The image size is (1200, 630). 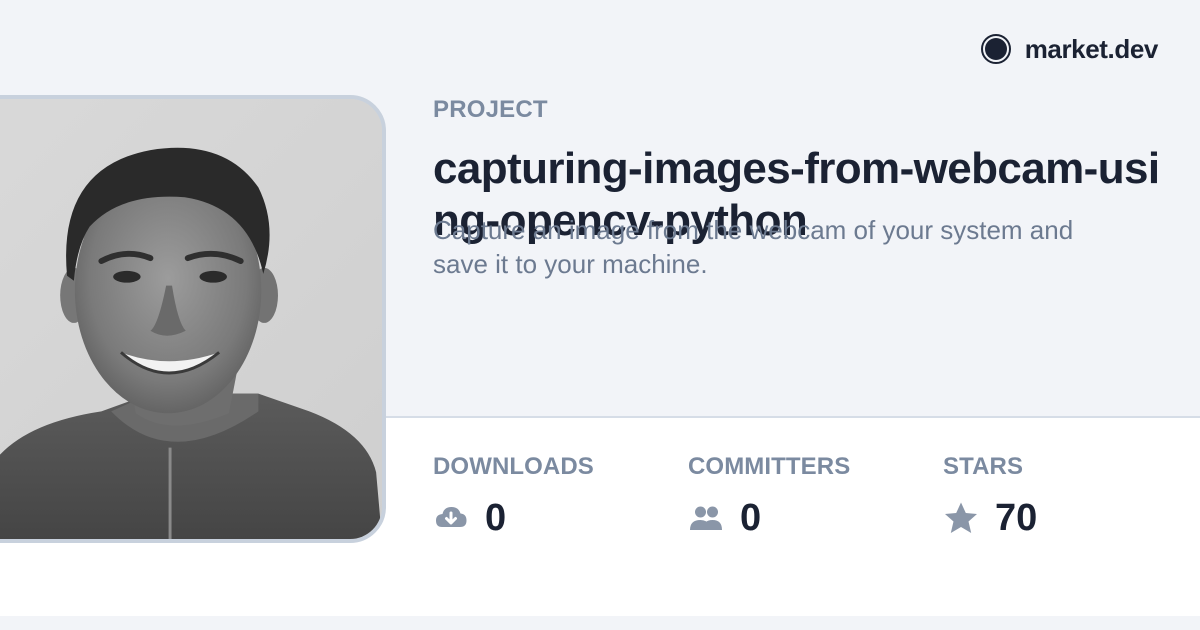 What do you see at coordinates (769, 466) in the screenshot?
I see `stat-committers-label: COMMITTERS` at bounding box center [769, 466].